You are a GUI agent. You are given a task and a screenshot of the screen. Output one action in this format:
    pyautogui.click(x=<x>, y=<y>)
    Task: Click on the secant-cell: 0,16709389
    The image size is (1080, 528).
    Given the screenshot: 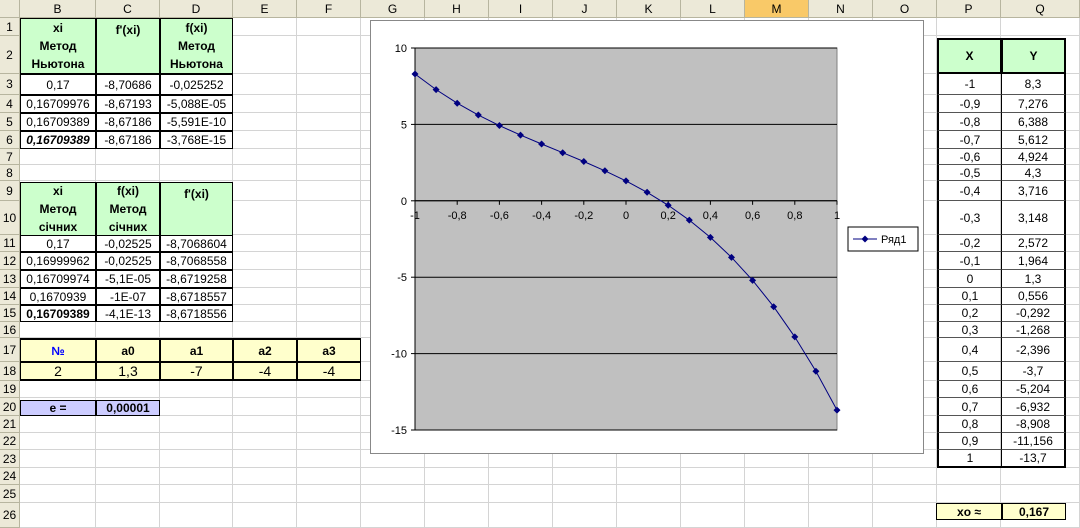 What is the action you would take?
    pyautogui.click(x=58, y=313)
    